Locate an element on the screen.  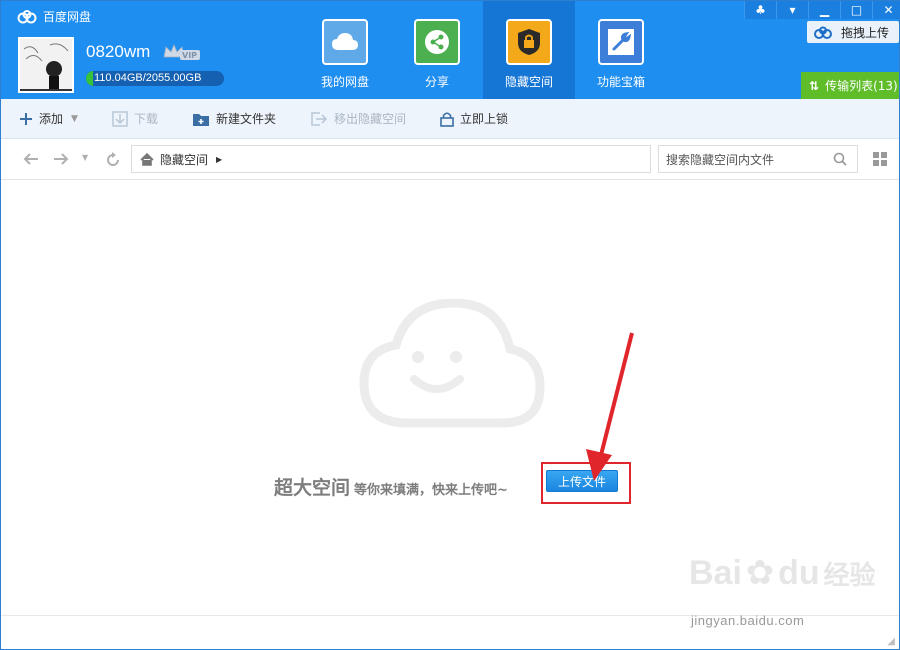
nav-toolbox: 功能宝箱 is located at coordinates (621, 50).